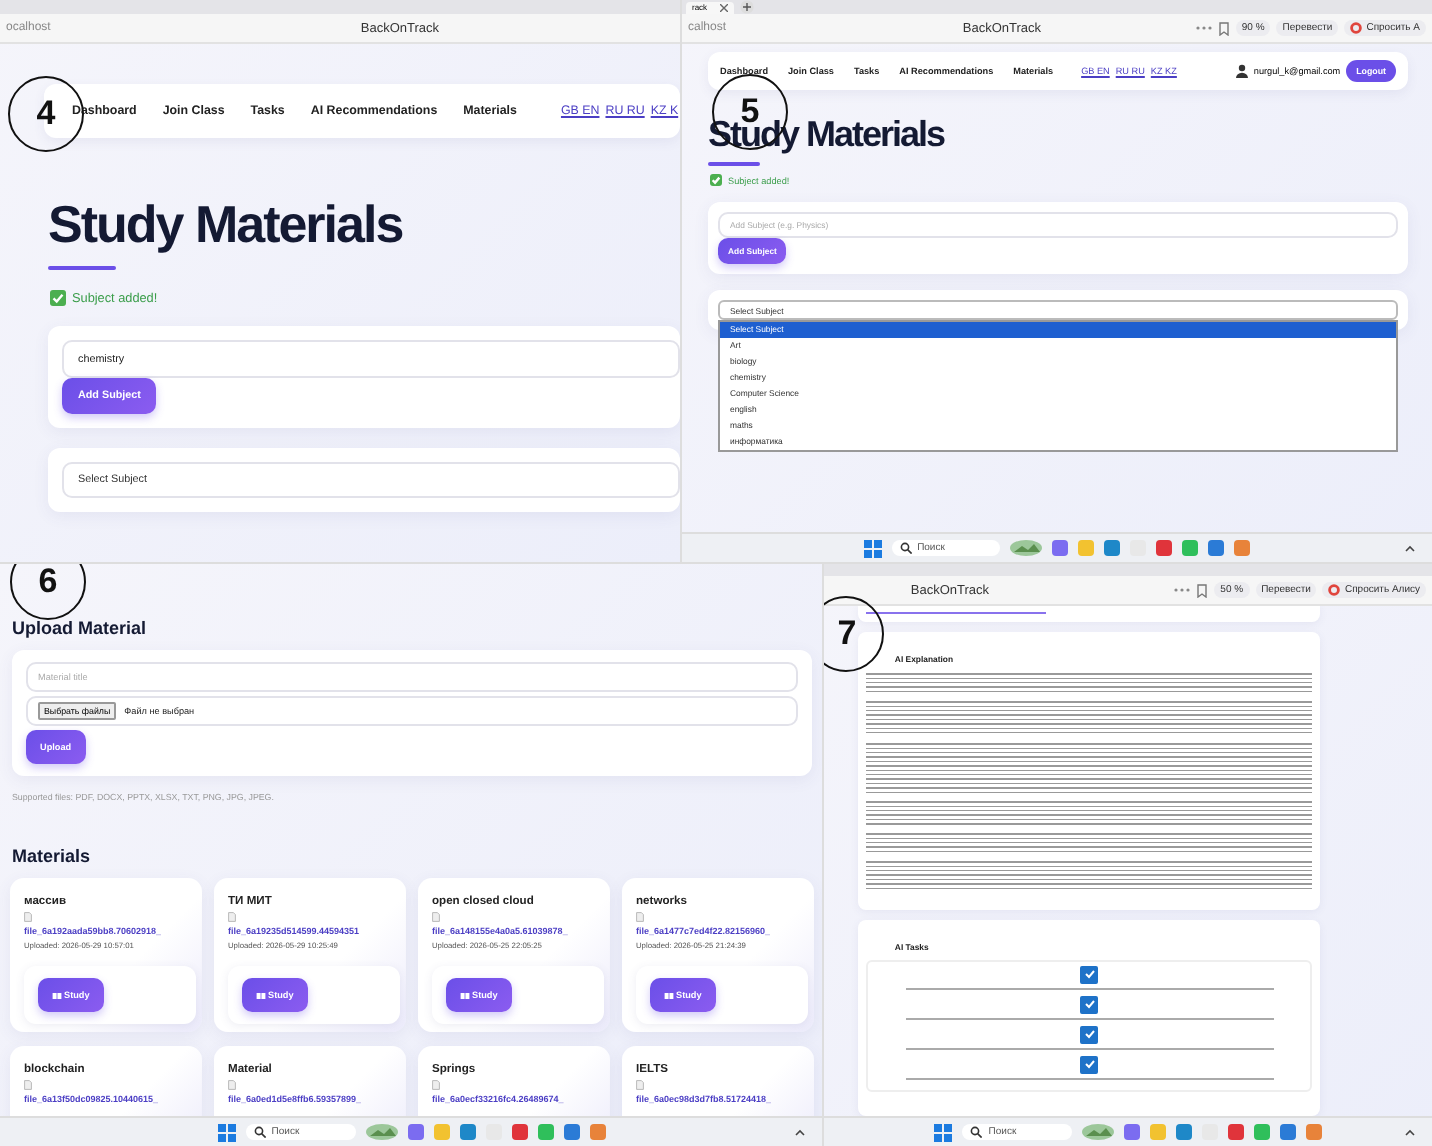  What do you see at coordinates (48, 592) in the screenshot?
I see `step-number-circle: 6` at bounding box center [48, 592].